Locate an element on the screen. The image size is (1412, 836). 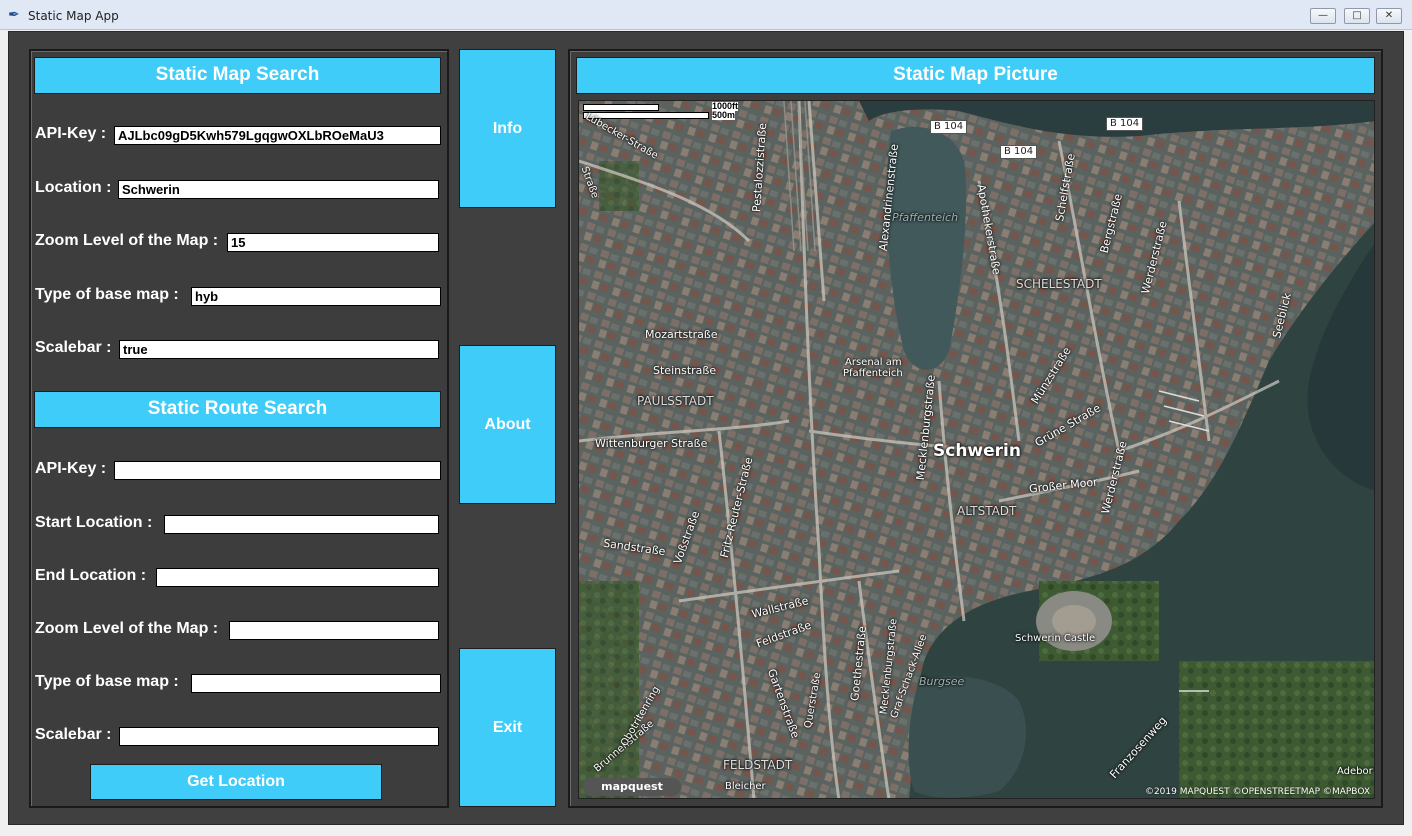
map-location-row: Location : is located at coordinates (240, 190).